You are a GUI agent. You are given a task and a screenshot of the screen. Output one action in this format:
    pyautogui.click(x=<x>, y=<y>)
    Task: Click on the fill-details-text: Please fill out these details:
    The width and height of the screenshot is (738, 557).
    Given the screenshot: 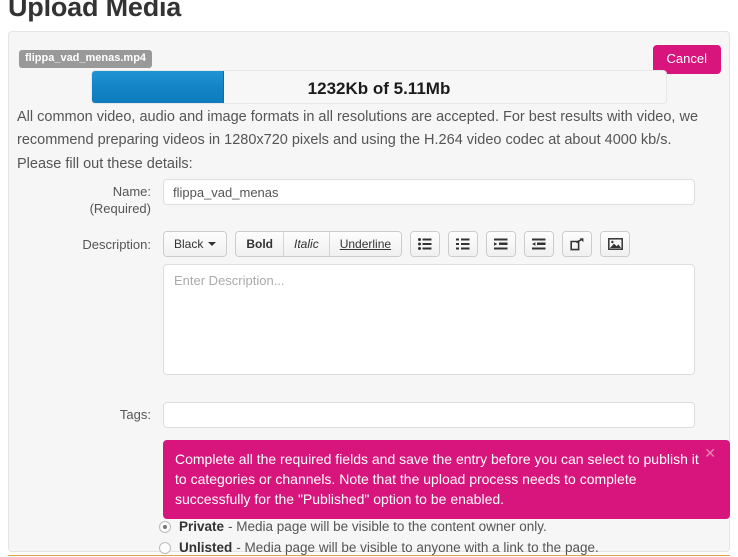 What is the action you would take?
    pyautogui.click(x=105, y=164)
    